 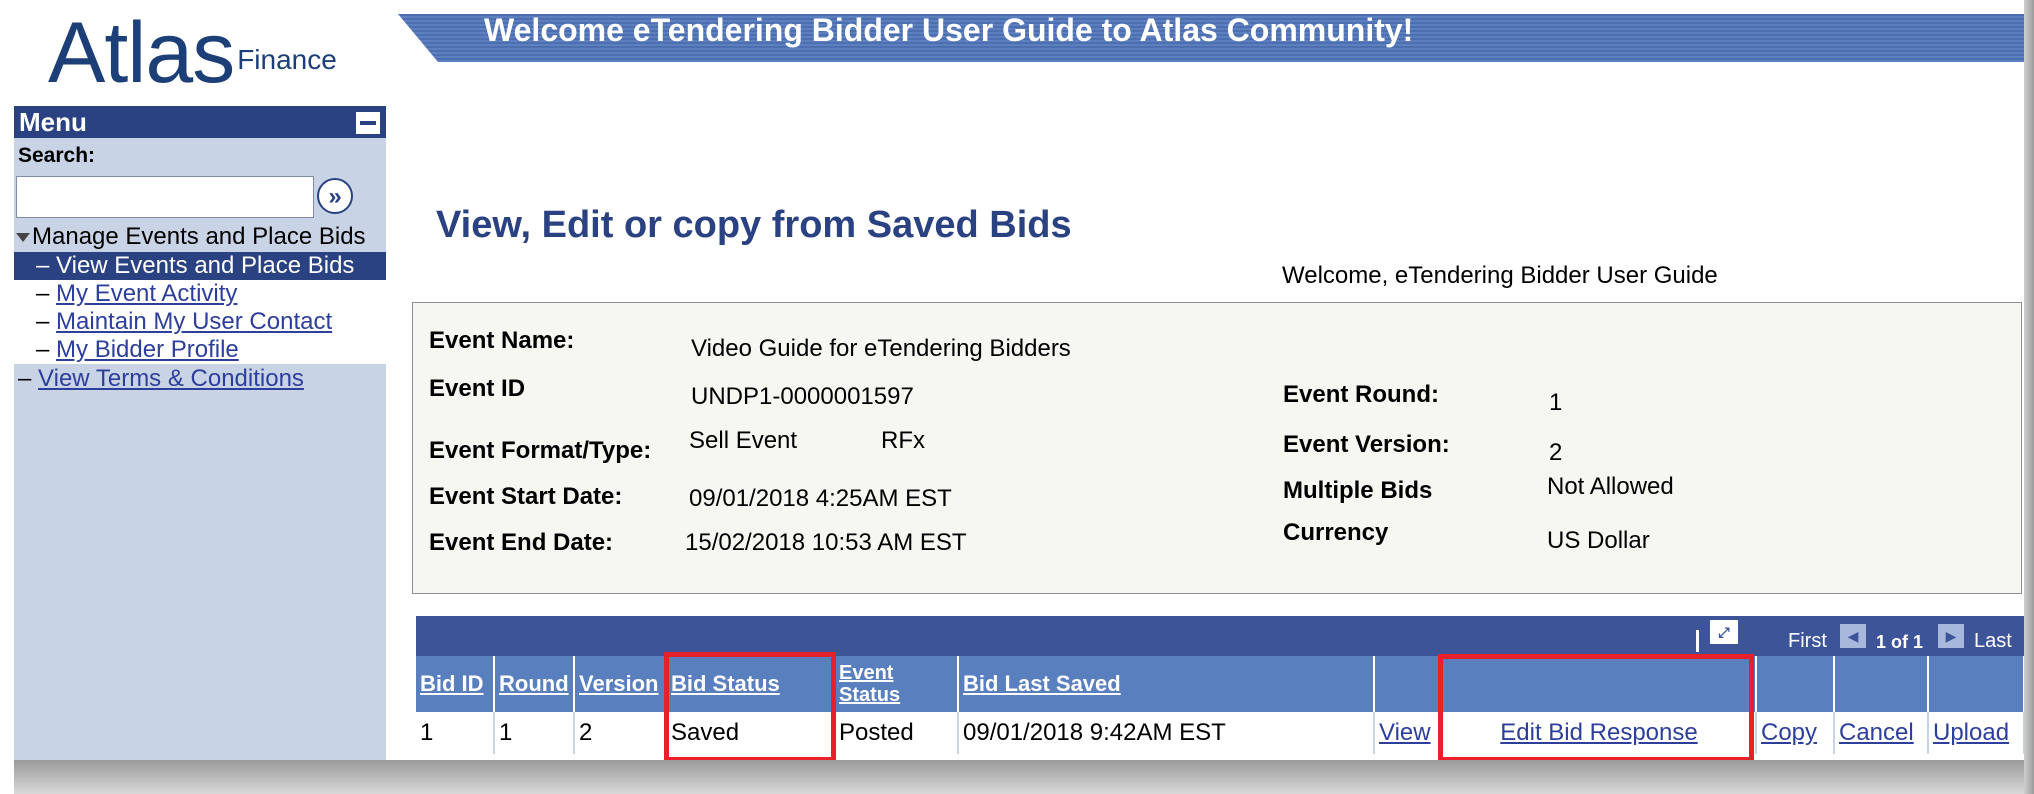 What do you see at coordinates (1724, 632) in the screenshot?
I see `zoom-grid-icon: ⤢` at bounding box center [1724, 632].